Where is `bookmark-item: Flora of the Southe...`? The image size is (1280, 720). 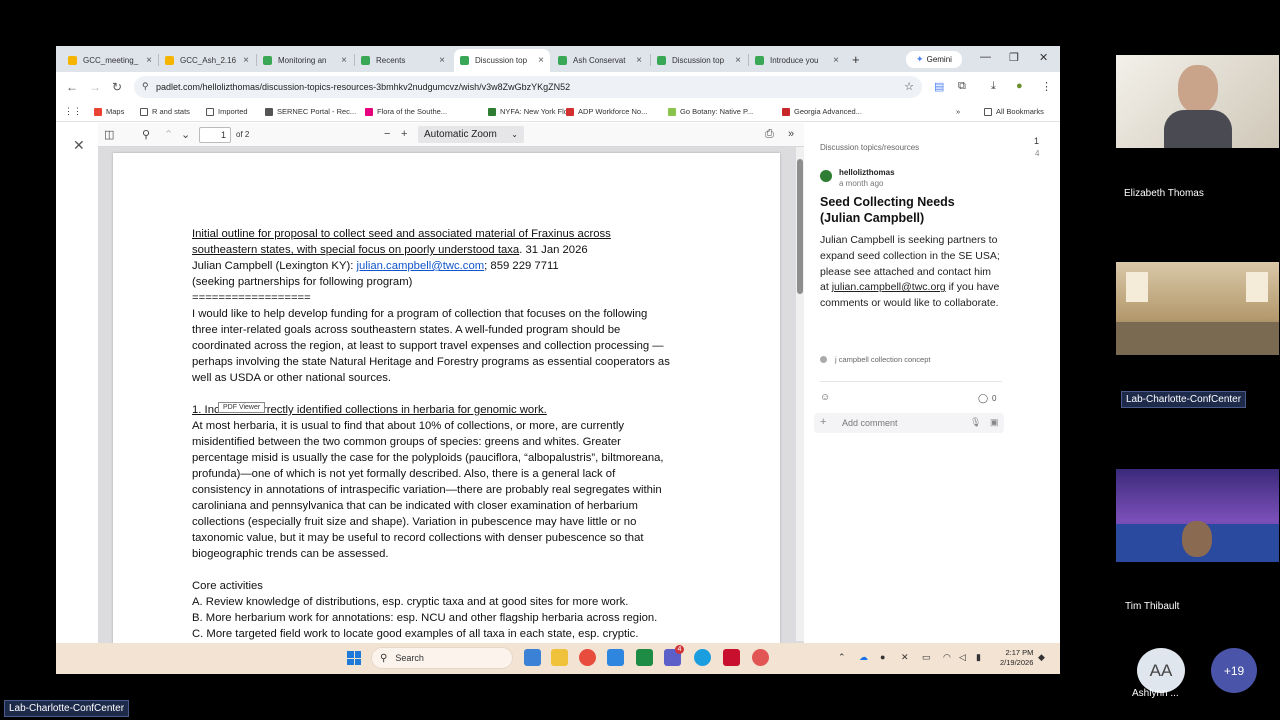 bookmark-item: Flora of the Southe... is located at coordinates (406, 111).